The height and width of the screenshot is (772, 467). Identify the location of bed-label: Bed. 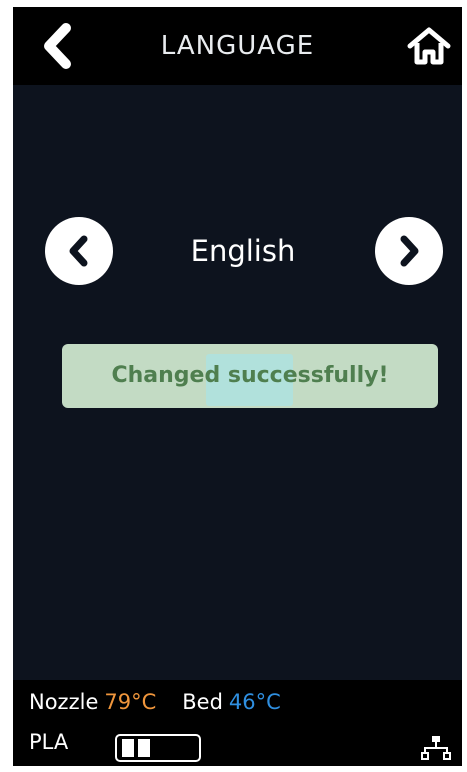
(202, 702).